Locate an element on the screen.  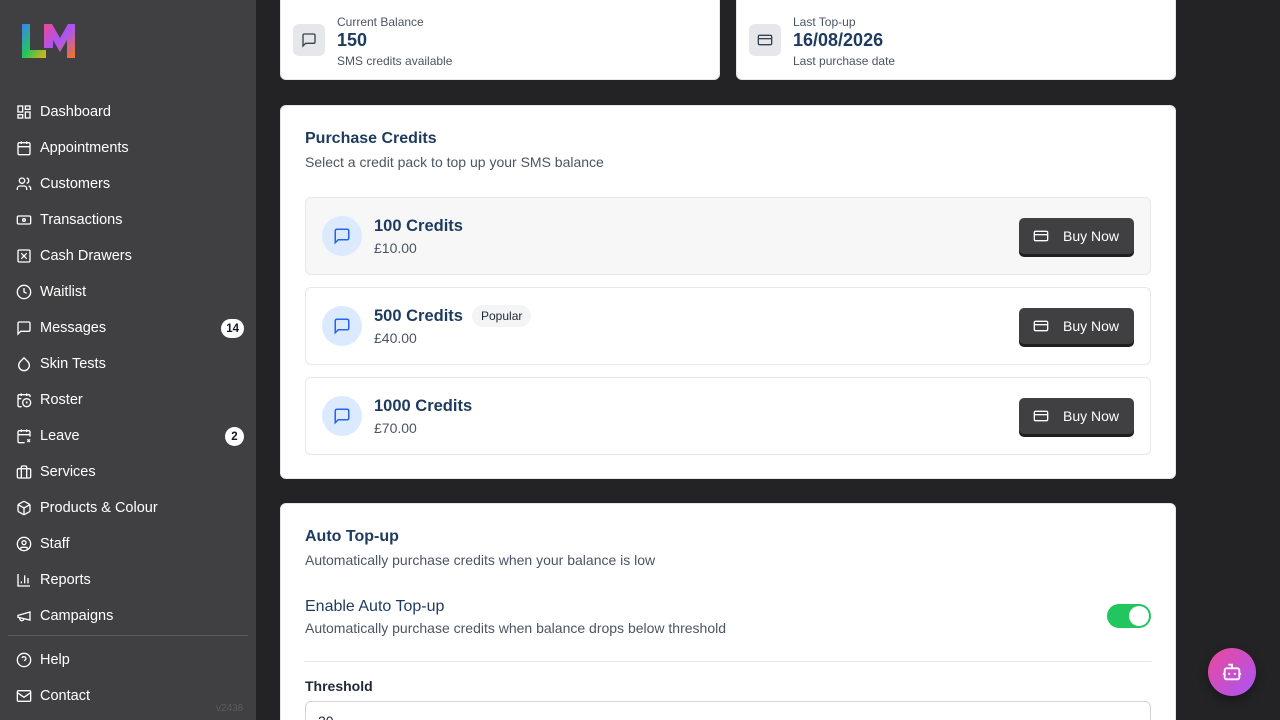
pack-name: 1000 Credits is located at coordinates (423, 406).